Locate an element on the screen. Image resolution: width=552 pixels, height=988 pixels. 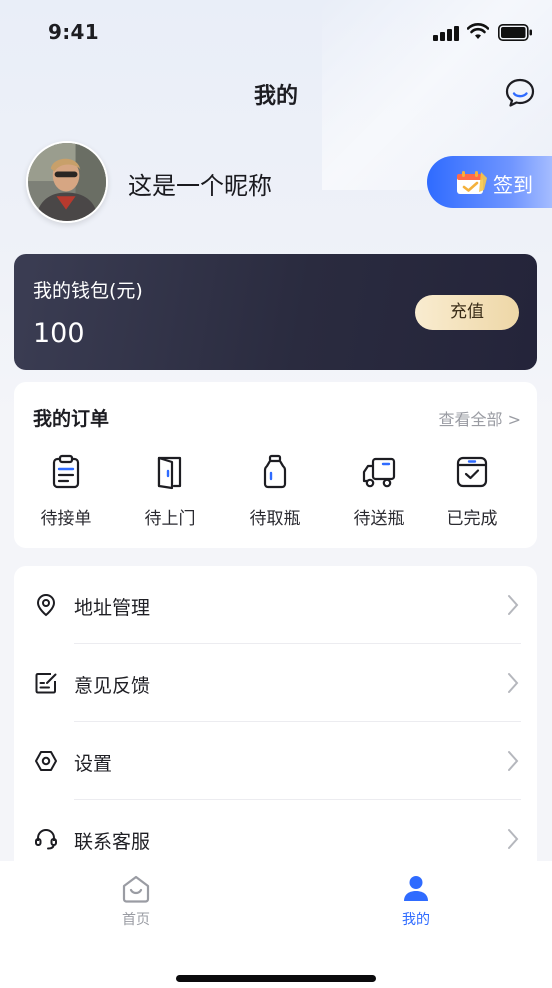
order-status-label: 待取瓶 is located at coordinates (275, 519).